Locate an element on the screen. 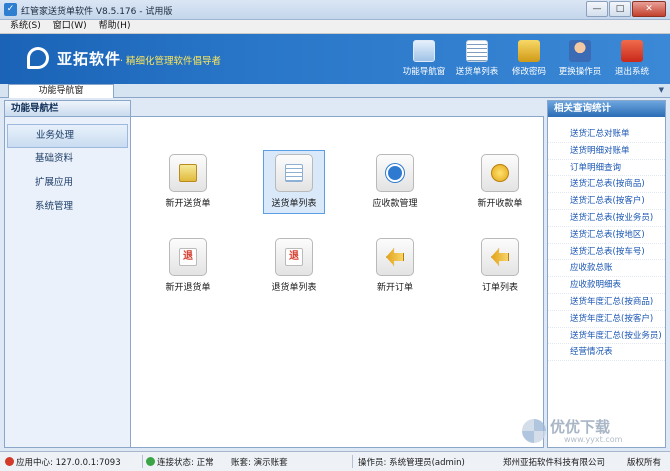 This screenshot has height=471, width=670. toolbar-exit-button: 退出系统 is located at coordinates (632, 58).